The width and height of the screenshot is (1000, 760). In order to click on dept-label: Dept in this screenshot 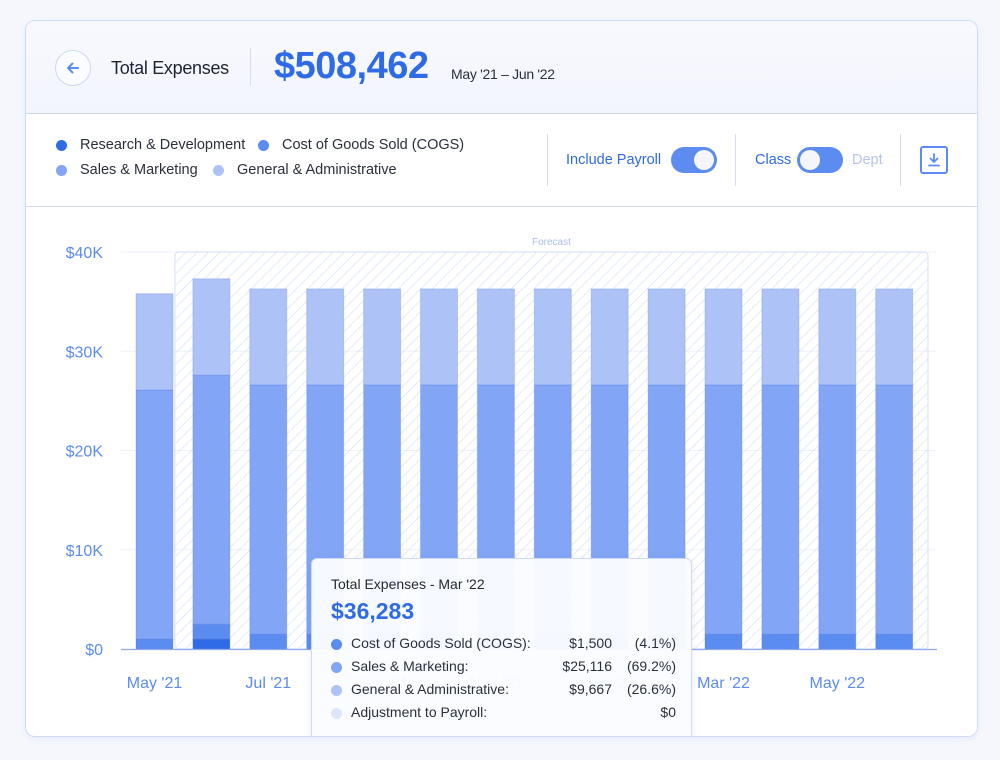, I will do `click(867, 160)`.